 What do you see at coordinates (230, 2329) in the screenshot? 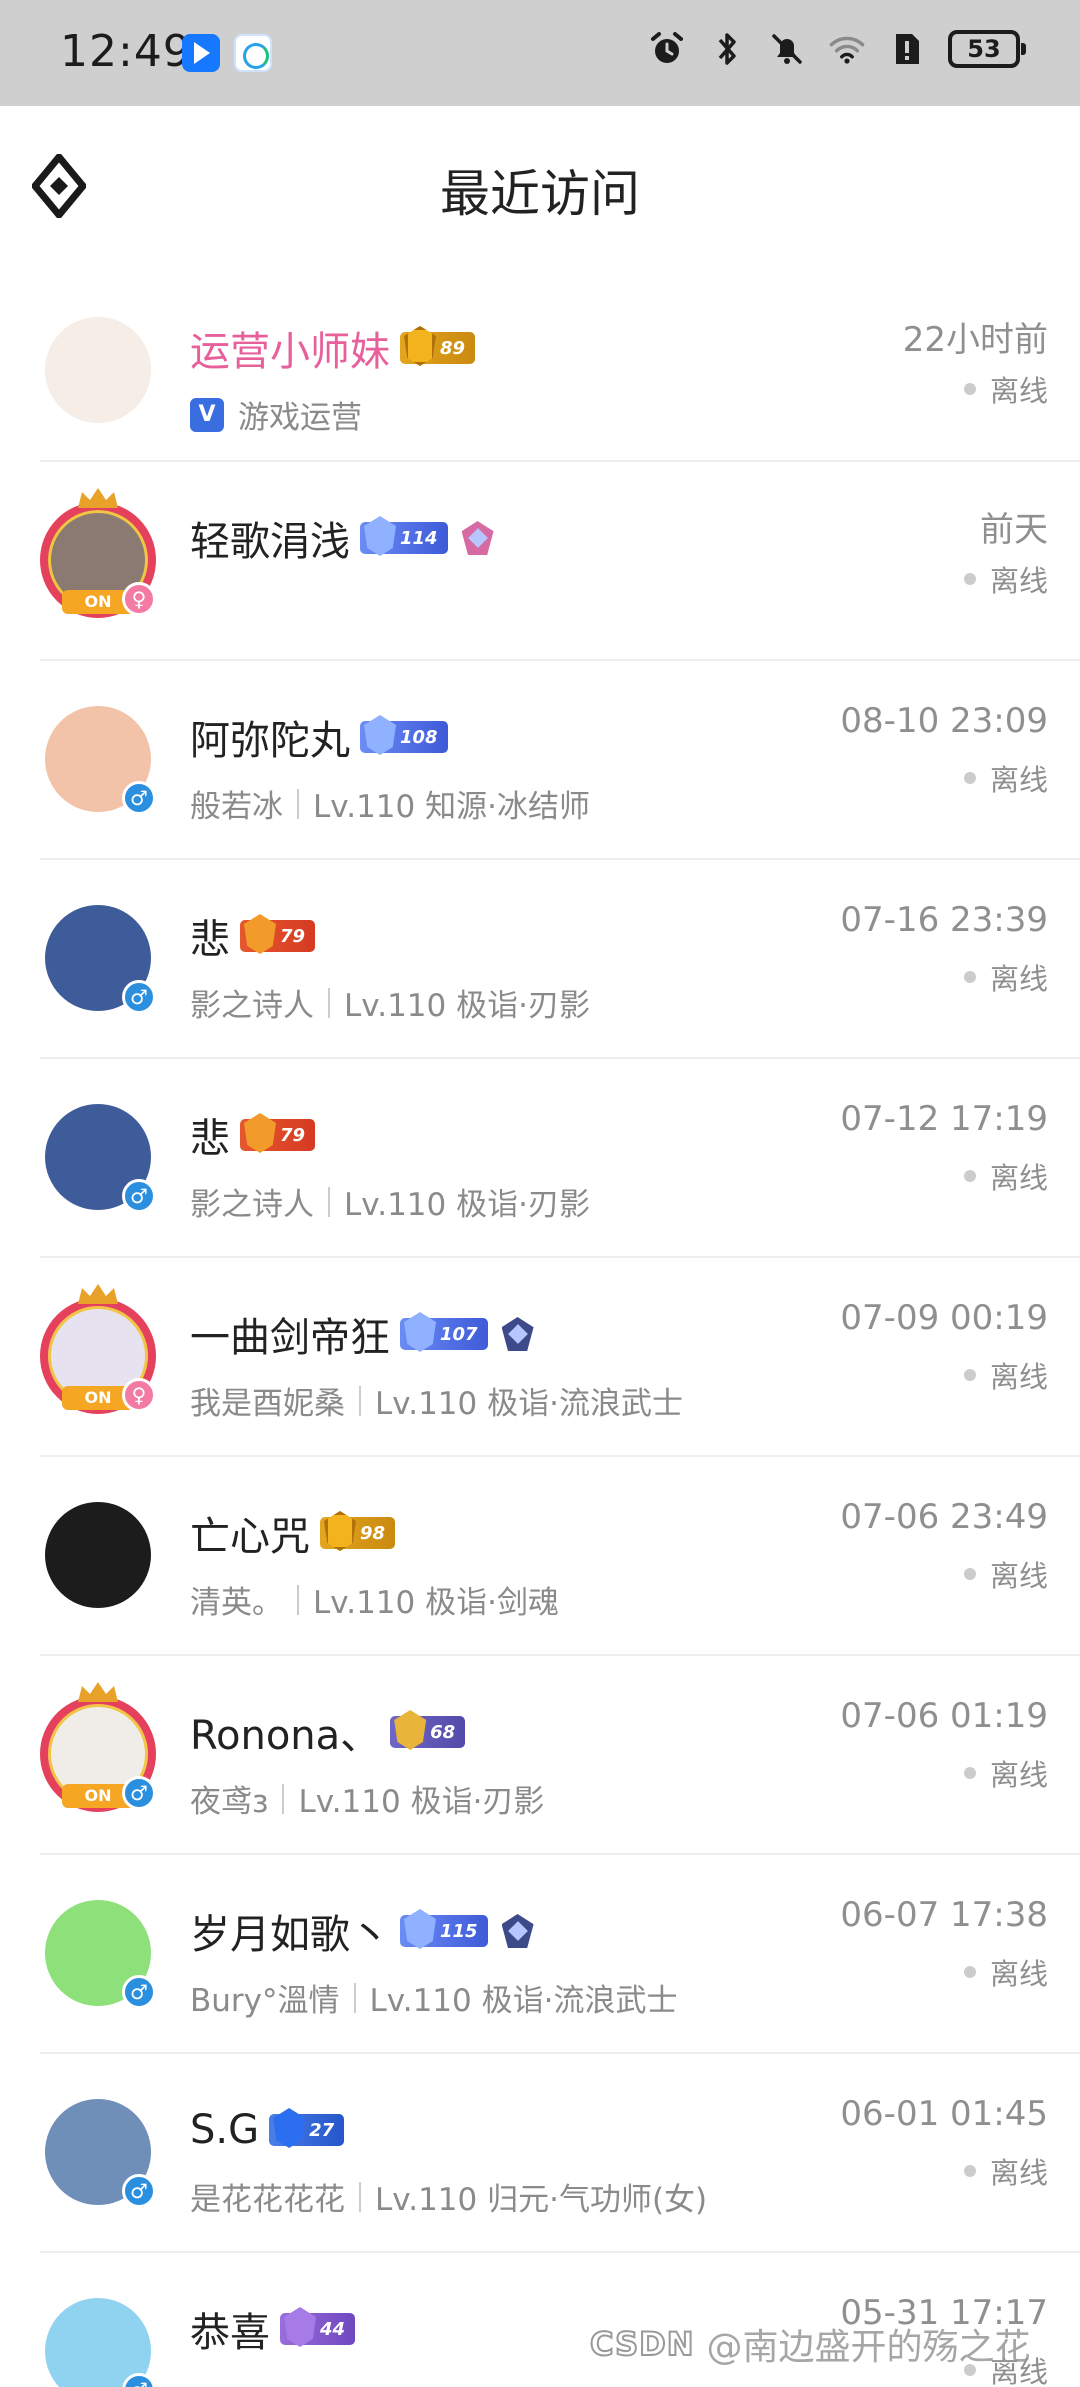
I see `user-name: 恭喜` at bounding box center [230, 2329].